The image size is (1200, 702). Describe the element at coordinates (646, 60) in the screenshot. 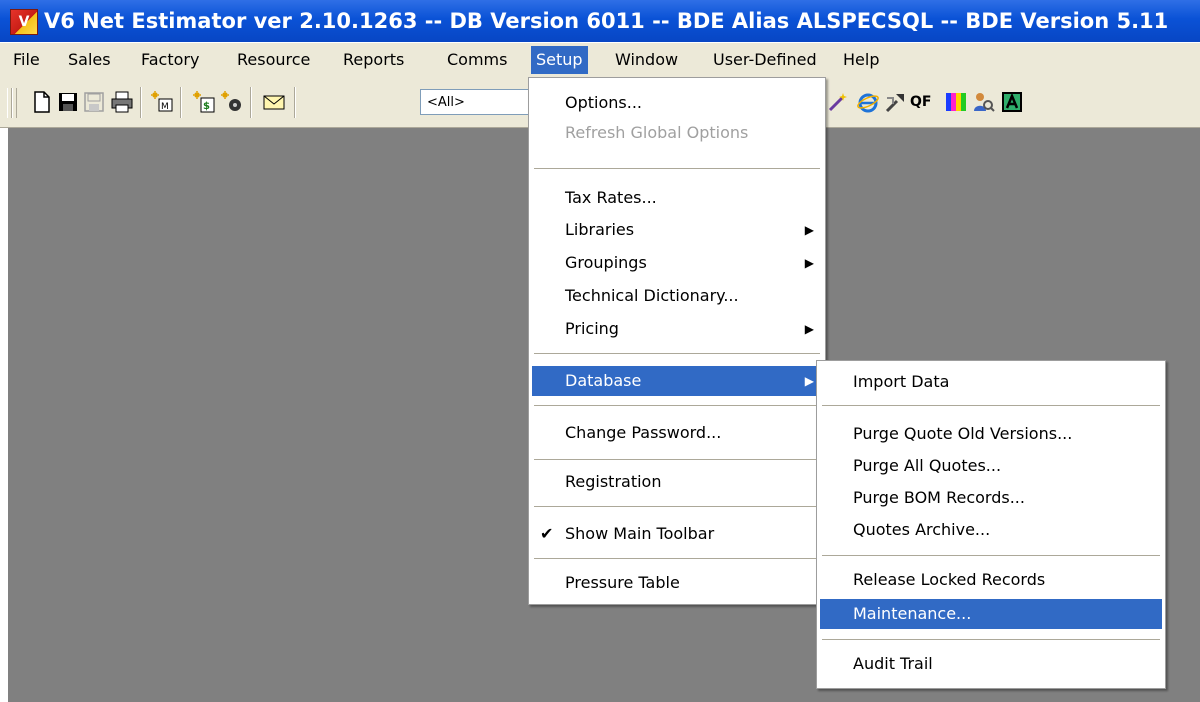

I see `menu-window: Window` at that location.